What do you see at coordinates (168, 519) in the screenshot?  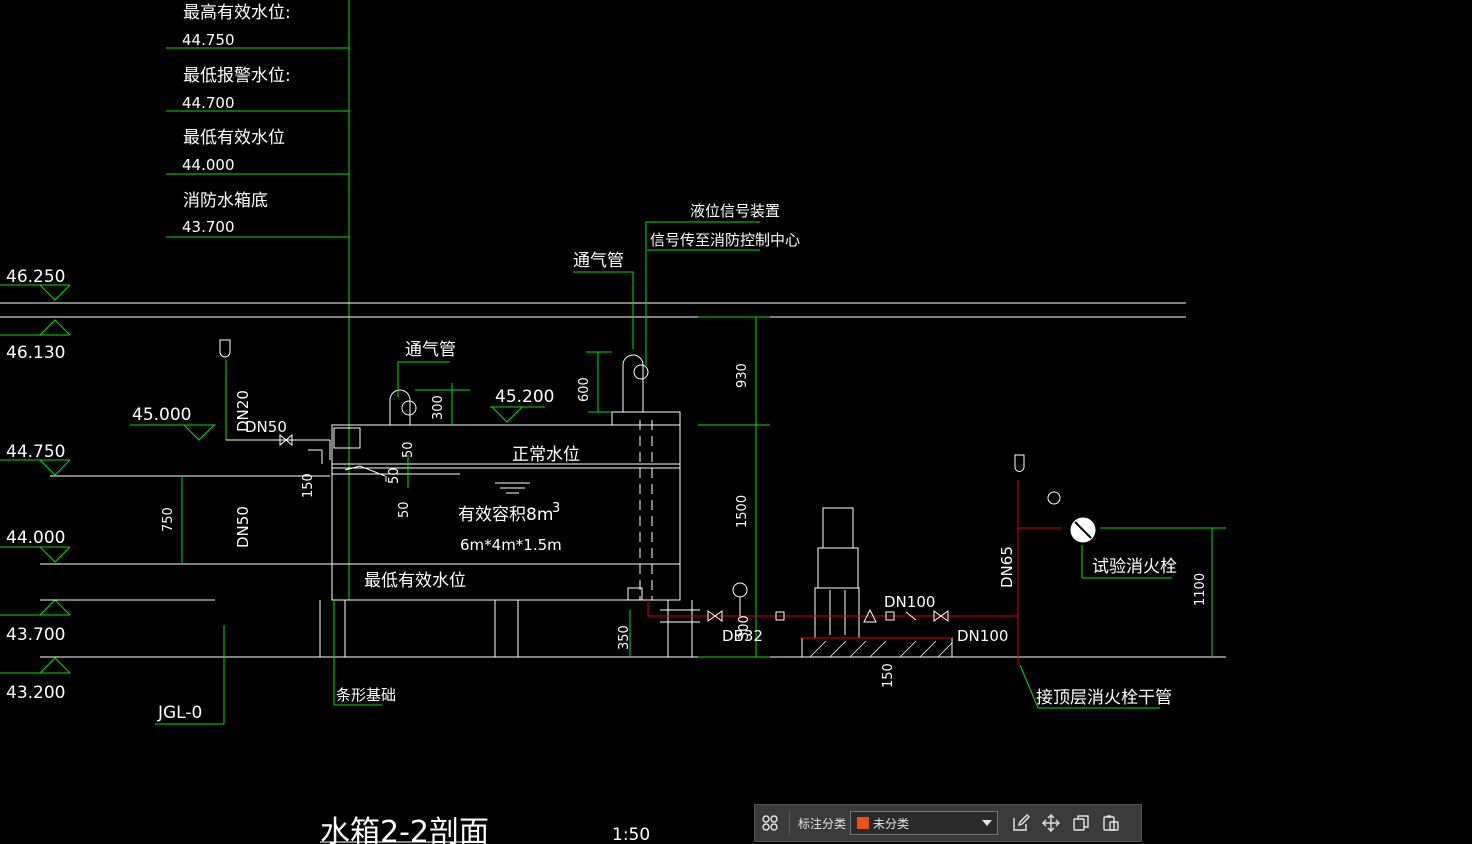 I see `dim-750: 750` at bounding box center [168, 519].